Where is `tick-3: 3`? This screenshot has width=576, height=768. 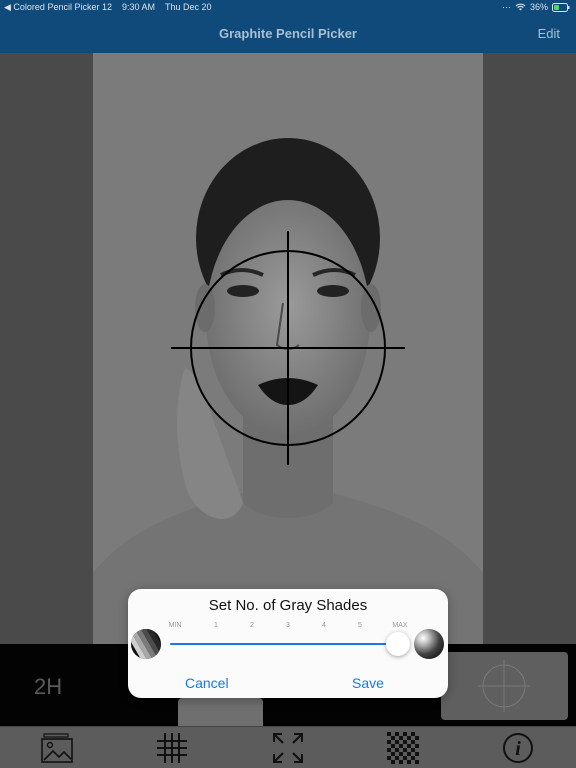
tick-3: 3 is located at coordinates (288, 625).